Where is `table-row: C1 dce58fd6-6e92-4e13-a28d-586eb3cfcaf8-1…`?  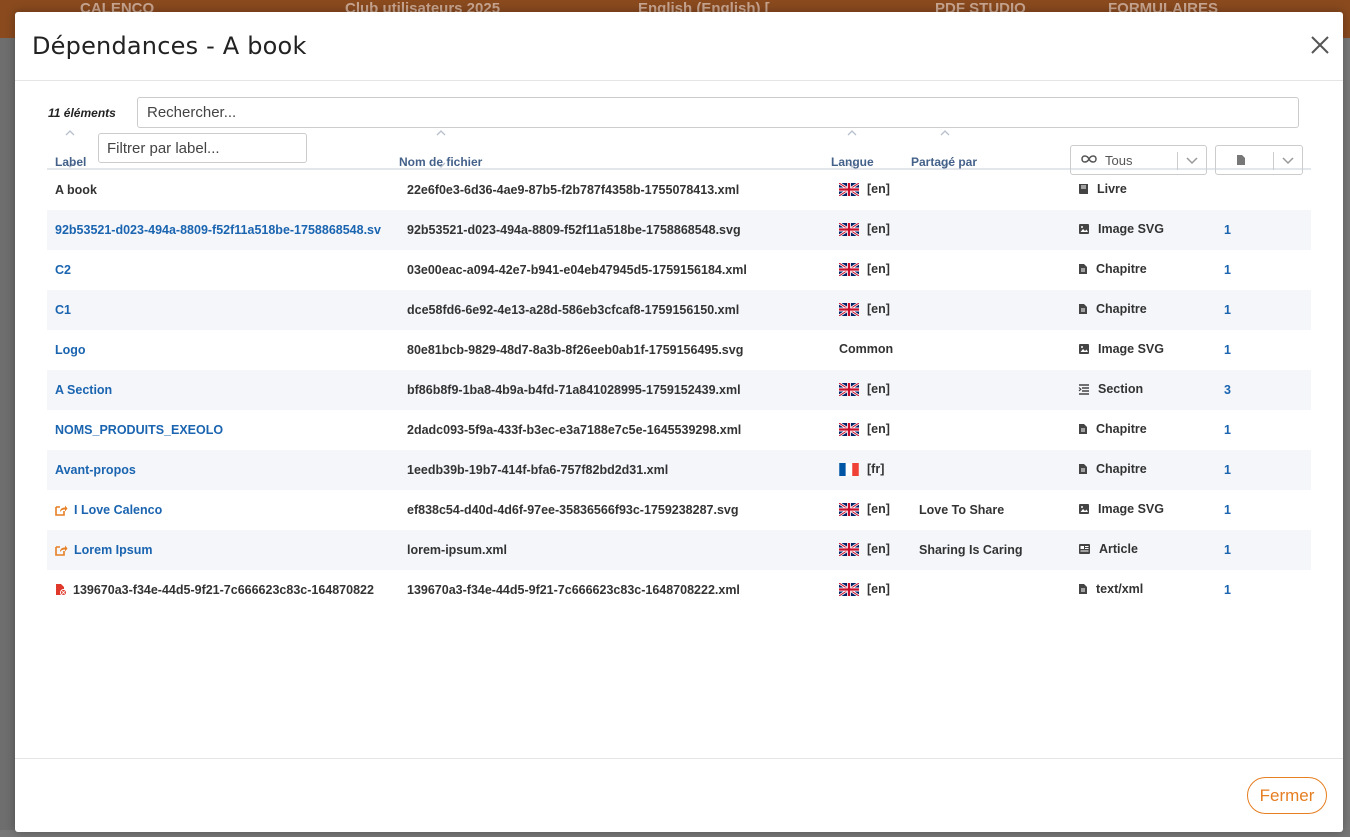 table-row: C1 dce58fd6-6e92-4e13-a28d-586eb3cfcaf8-1… is located at coordinates (679, 310).